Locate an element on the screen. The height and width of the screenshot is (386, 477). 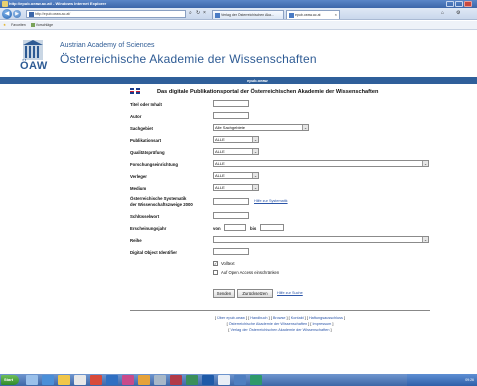
footer-link-manual: Handbuch is located at coordinates (258, 318).